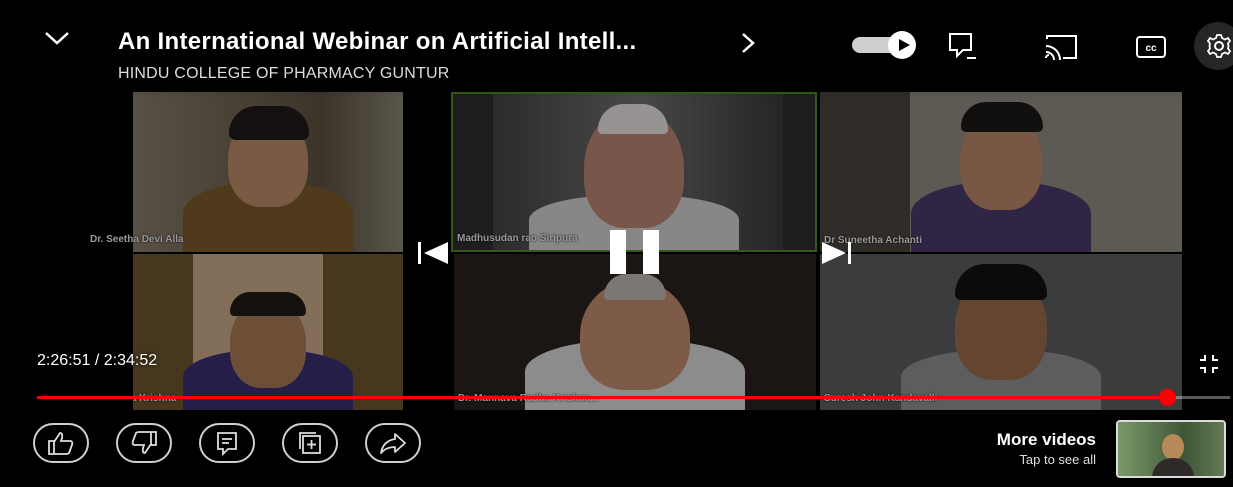  Describe the element at coordinates (636, 254) in the screenshot. I see `pause-button` at that location.